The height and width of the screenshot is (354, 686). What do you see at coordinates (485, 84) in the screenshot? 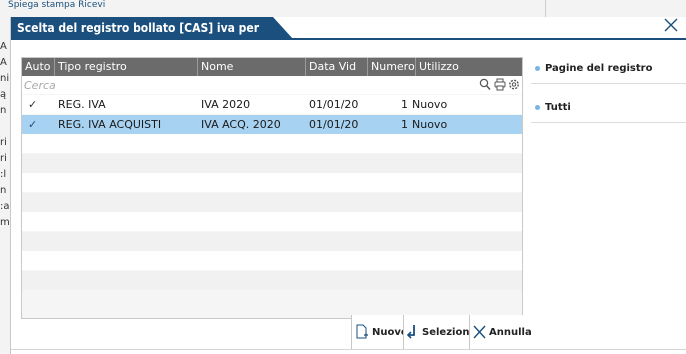
I see `search-icon` at bounding box center [485, 84].